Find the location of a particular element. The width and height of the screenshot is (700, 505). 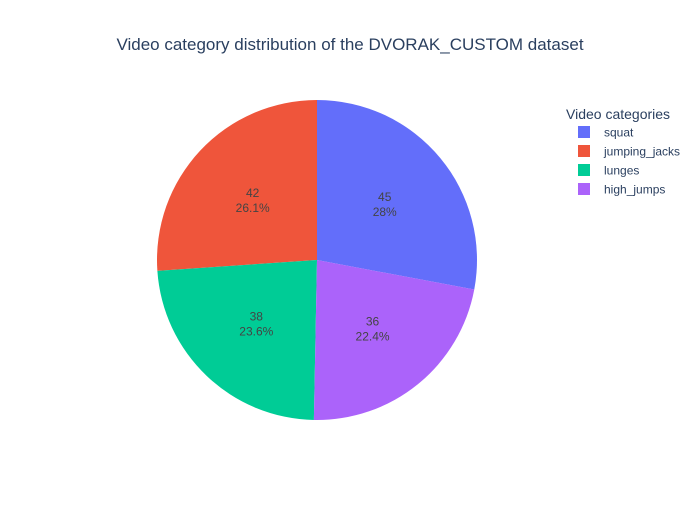

legend-item-squat: squat is located at coordinates (606, 133).